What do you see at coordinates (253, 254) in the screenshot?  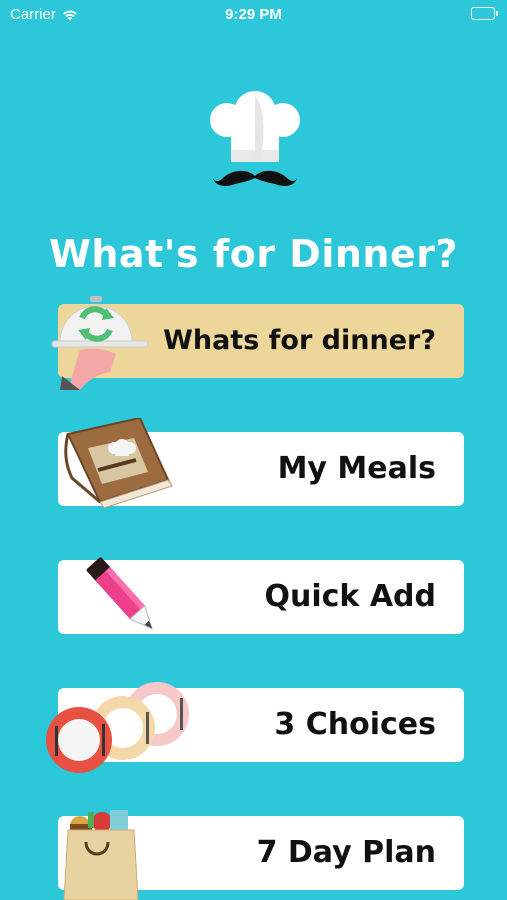 I see `app-title: What's for Dinner?` at bounding box center [253, 254].